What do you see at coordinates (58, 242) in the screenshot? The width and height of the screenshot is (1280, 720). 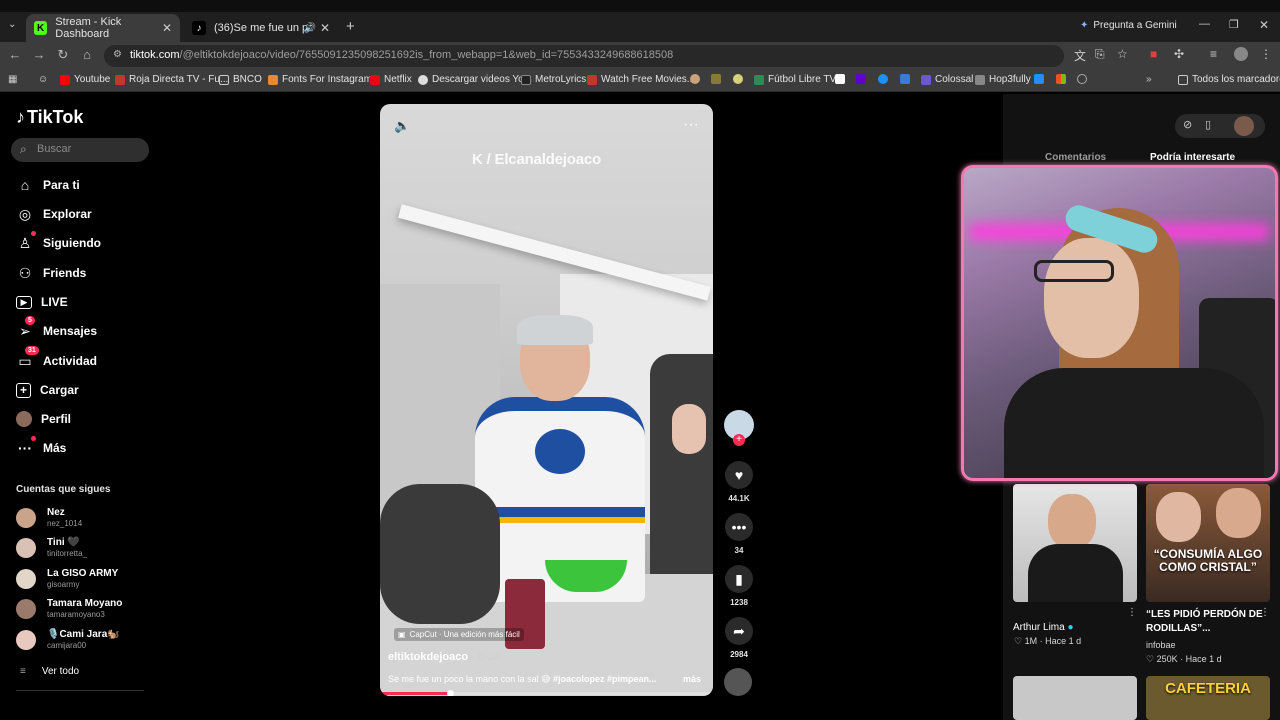 I see `sidebar-item-siguiendo: ♙ Siguiendo` at bounding box center [58, 242].